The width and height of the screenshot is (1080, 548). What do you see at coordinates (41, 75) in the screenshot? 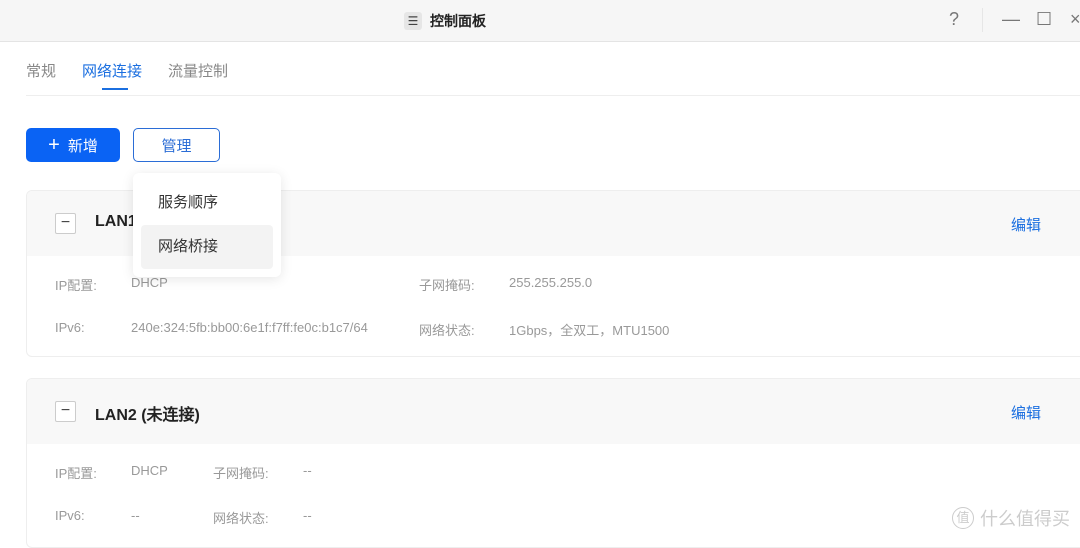
I see `tab-general: 常规` at bounding box center [41, 75].